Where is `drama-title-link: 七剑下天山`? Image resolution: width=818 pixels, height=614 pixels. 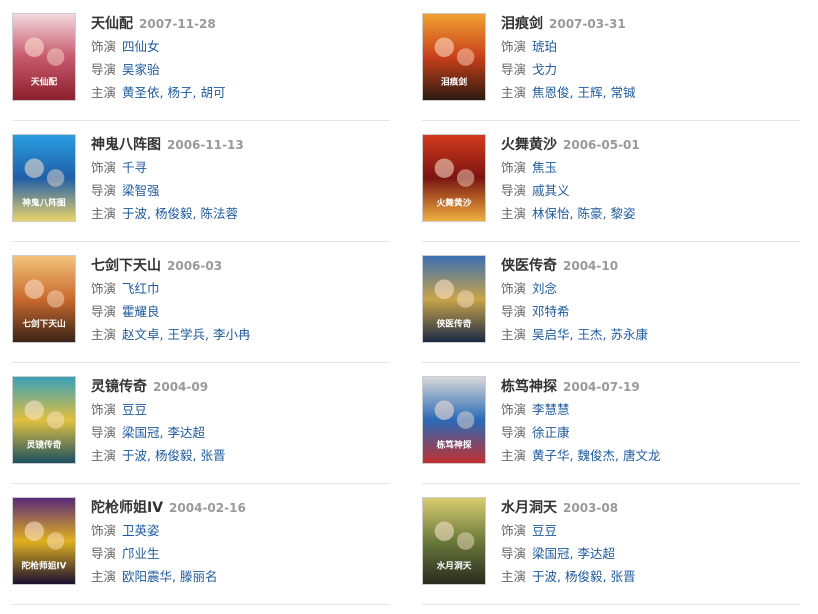 drama-title-link: 七剑下天山 is located at coordinates (126, 266).